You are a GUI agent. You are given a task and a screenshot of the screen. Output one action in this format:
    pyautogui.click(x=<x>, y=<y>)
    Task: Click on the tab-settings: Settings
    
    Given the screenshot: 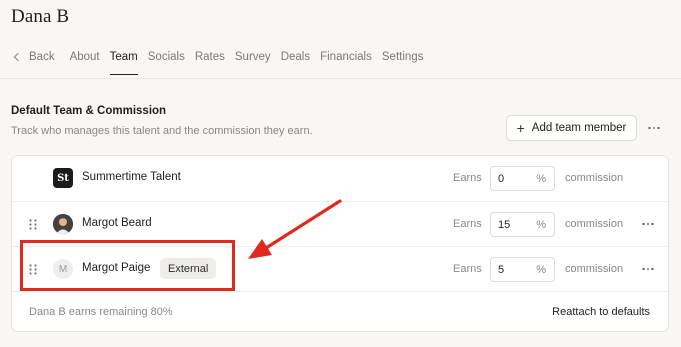 What is the action you would take?
    pyautogui.click(x=403, y=57)
    